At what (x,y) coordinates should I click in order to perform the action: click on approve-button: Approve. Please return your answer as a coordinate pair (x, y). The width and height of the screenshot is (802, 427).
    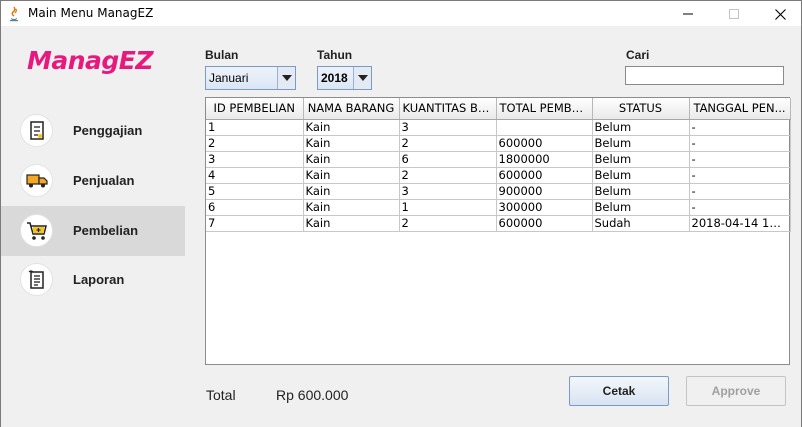
    Looking at the image, I should click on (736, 391).